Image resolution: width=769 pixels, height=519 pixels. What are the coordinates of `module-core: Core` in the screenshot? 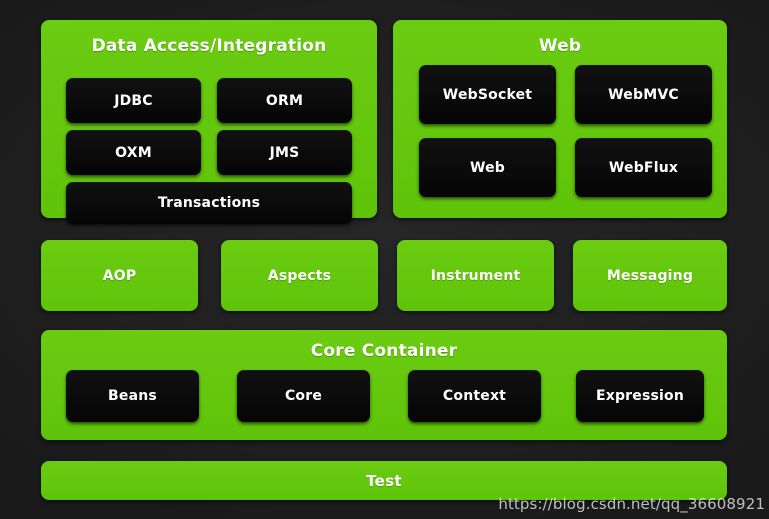 It's located at (303, 396).